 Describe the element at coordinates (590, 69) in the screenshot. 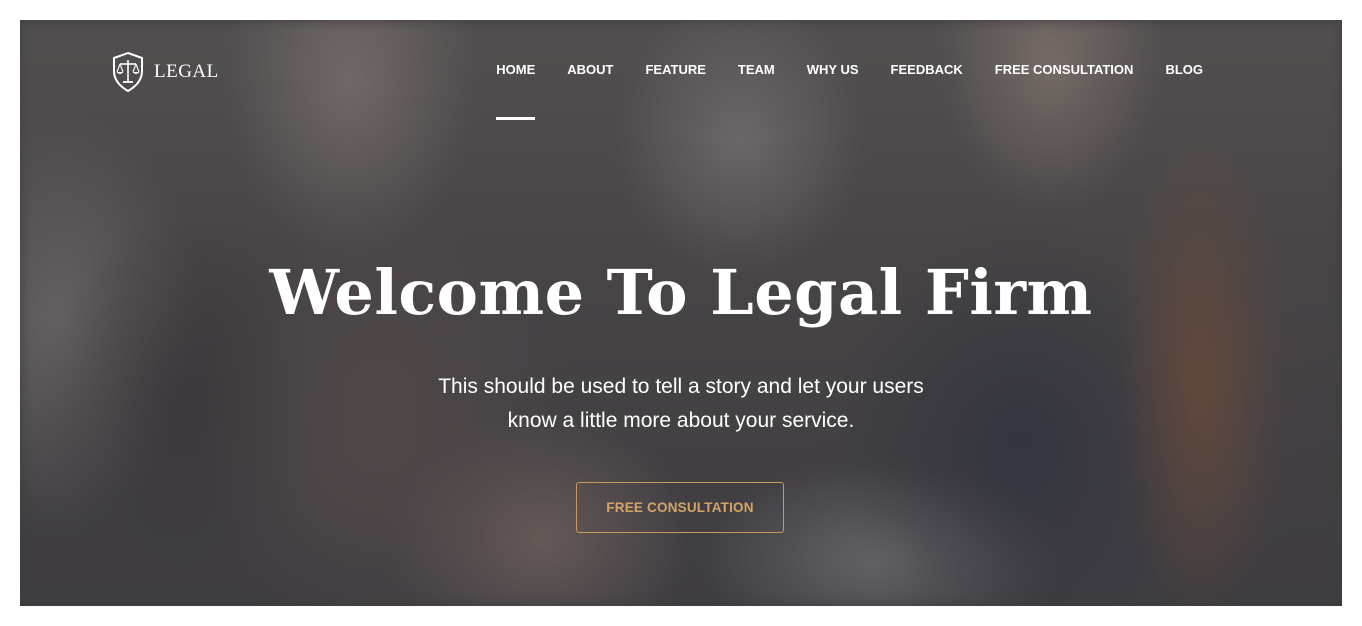

I see `nav-item-about: ABOUT` at that location.